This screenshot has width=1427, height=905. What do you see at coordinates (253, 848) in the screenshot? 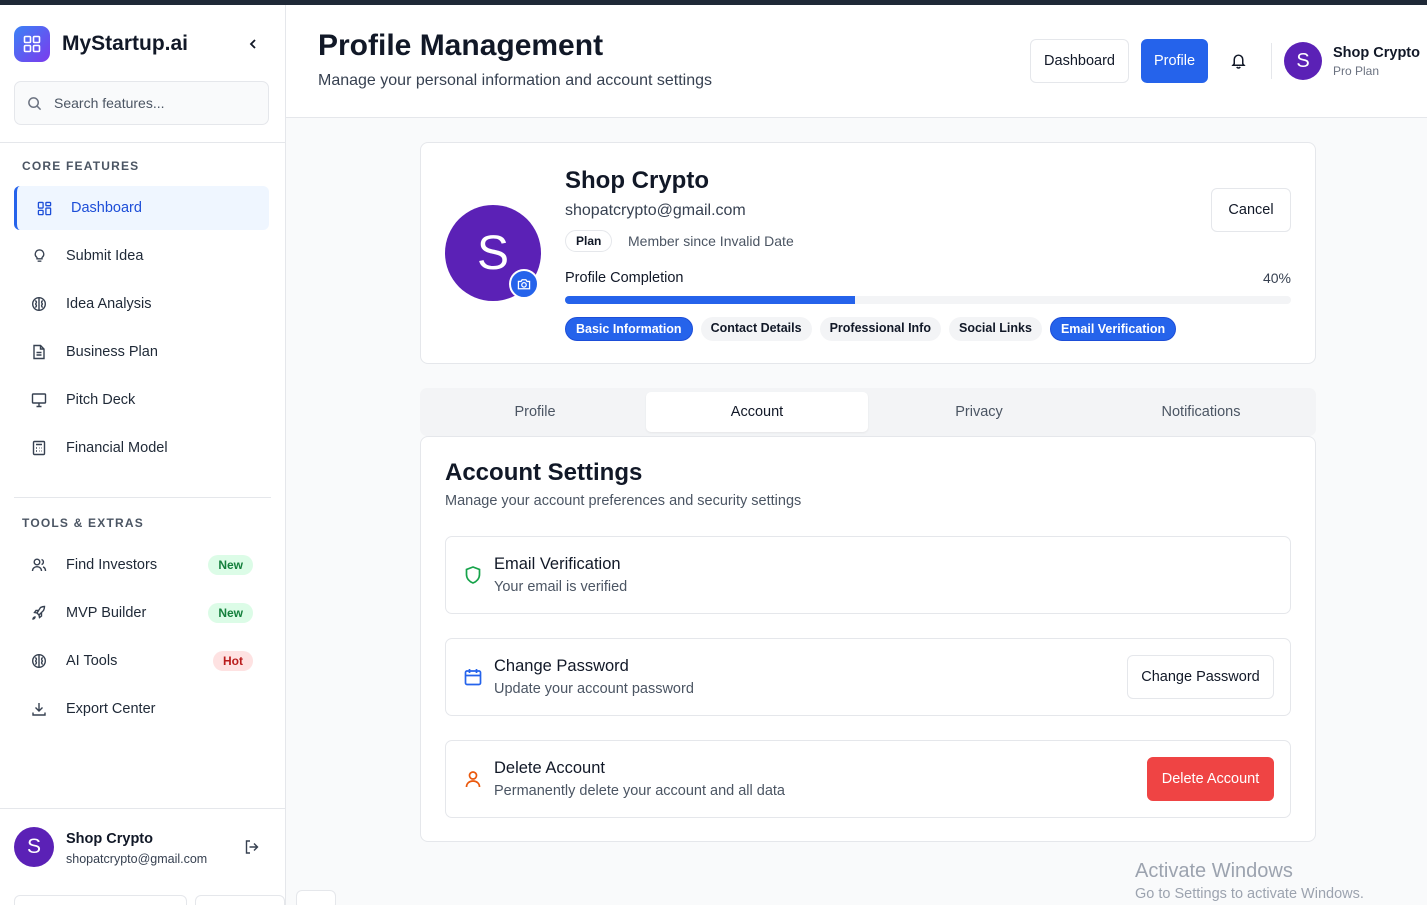
I see `logout-icon` at bounding box center [253, 848].